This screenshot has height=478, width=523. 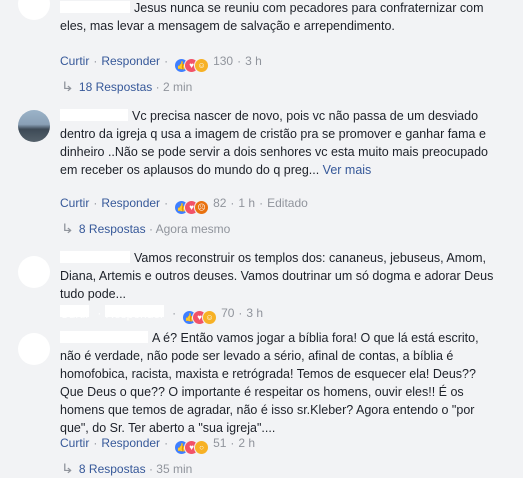 What do you see at coordinates (246, 443) in the screenshot?
I see `comment-time: 2 h` at bounding box center [246, 443].